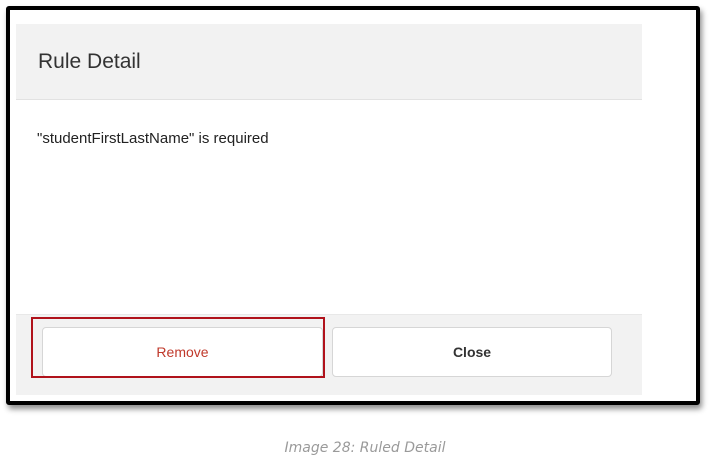 This screenshot has width=712, height=473. I want to click on dialog-header: Rule Detail, so click(329, 62).